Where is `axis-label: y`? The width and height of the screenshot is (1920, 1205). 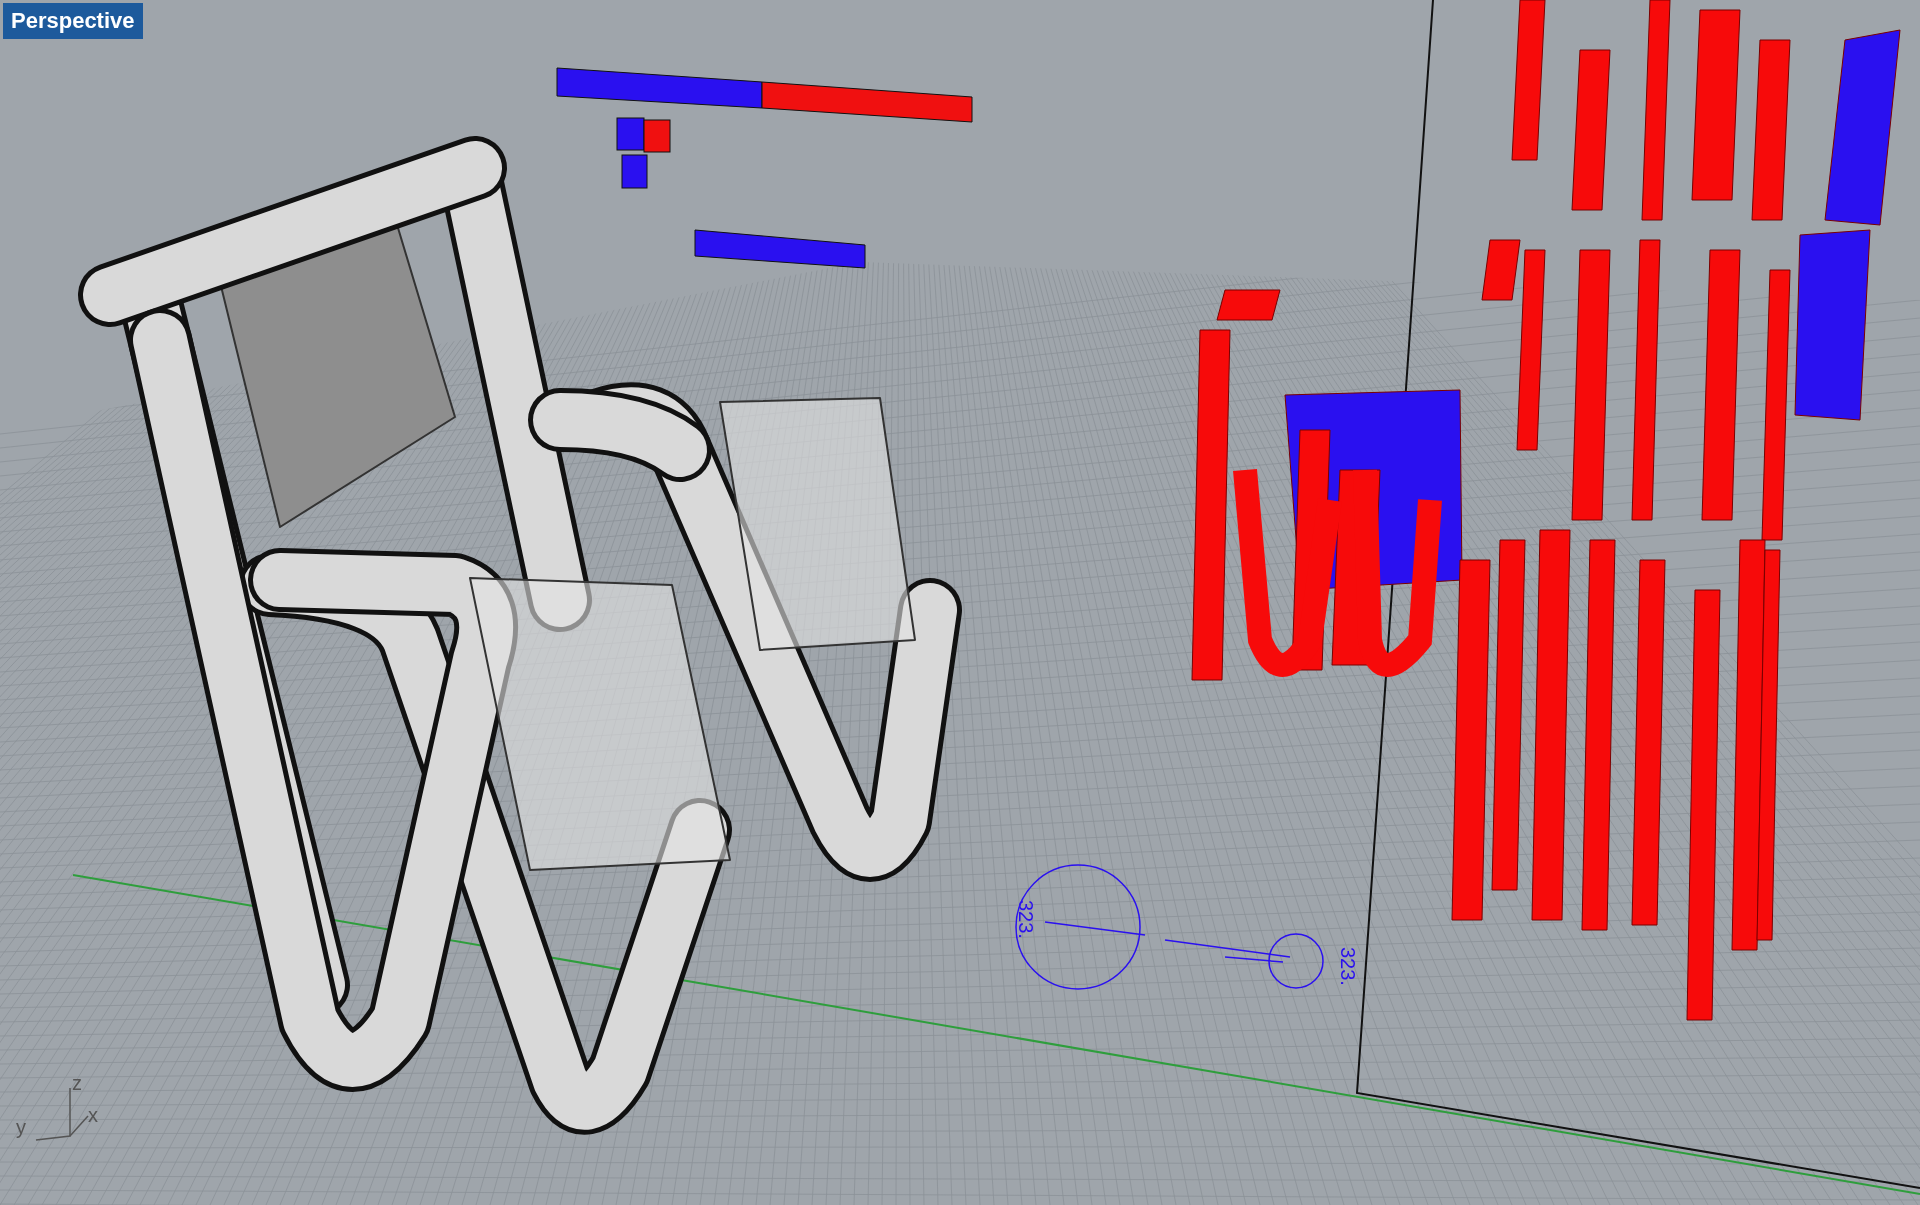
axis-label: y is located at coordinates (21, 1127).